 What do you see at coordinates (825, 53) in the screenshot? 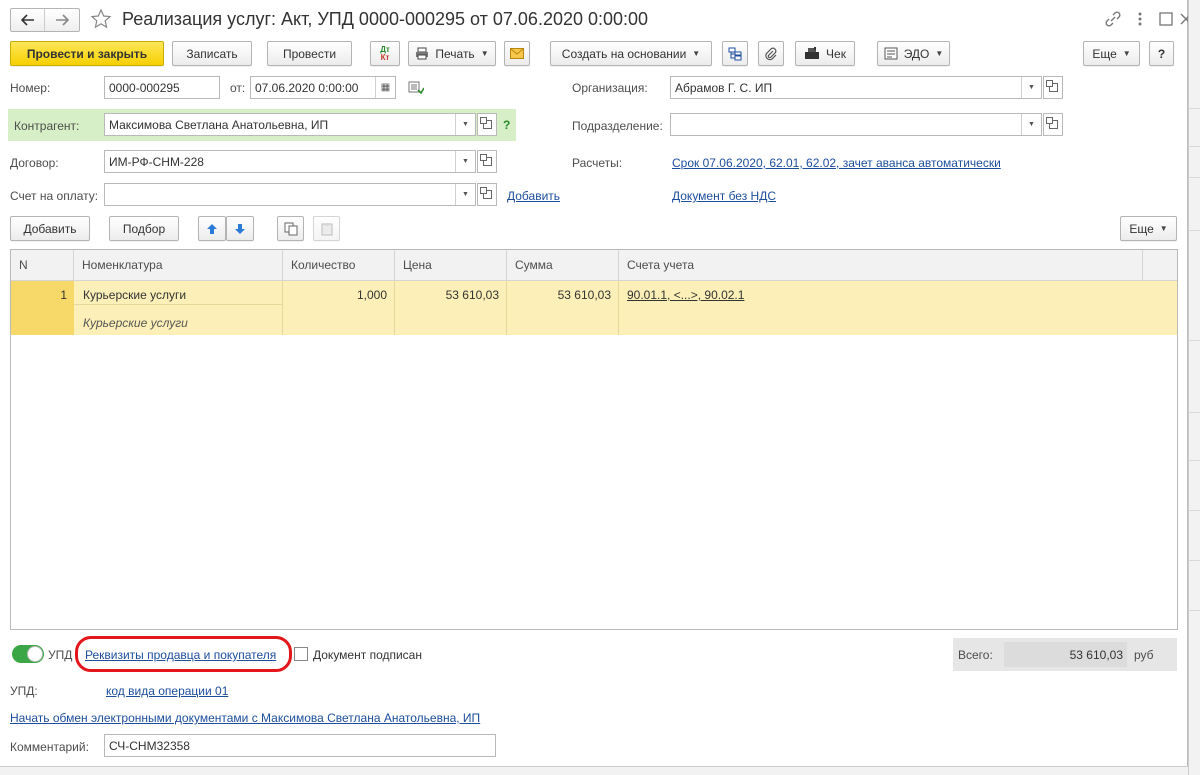
I see `receipt-button: Чек` at bounding box center [825, 53].